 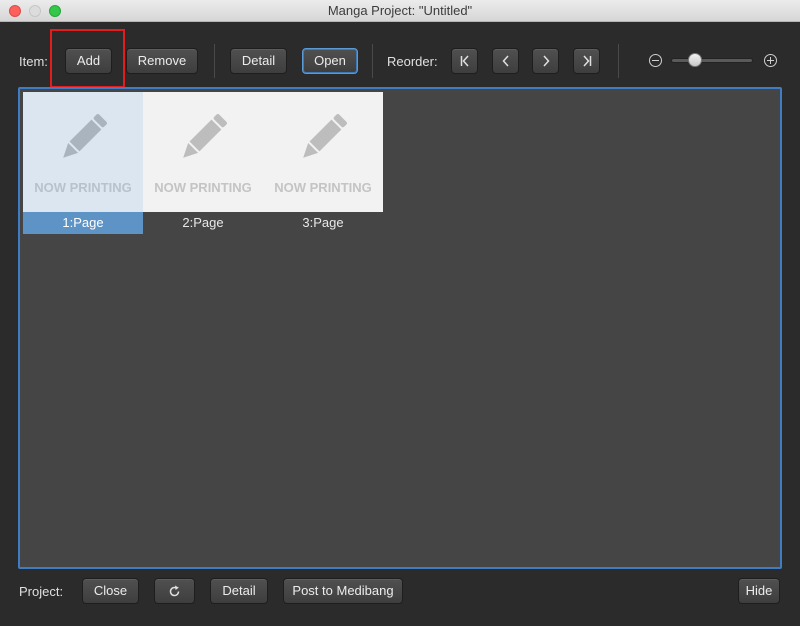 I want to click on chevron-right-icon, so click(x=546, y=61).